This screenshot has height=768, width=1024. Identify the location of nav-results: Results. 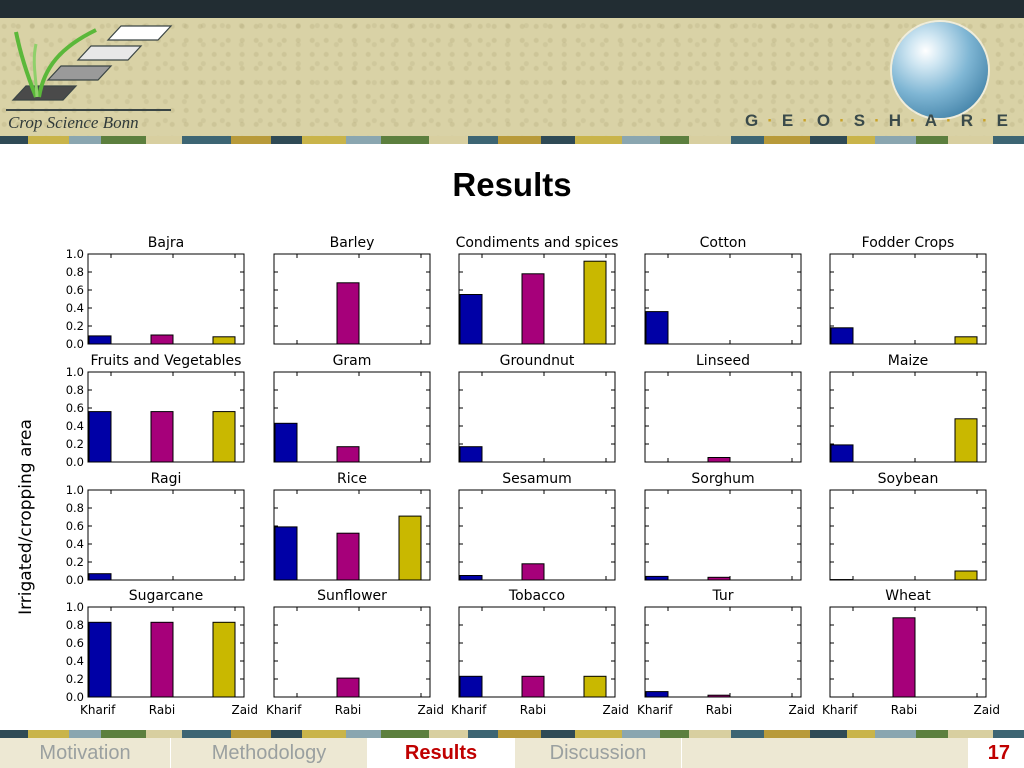
(441, 753).